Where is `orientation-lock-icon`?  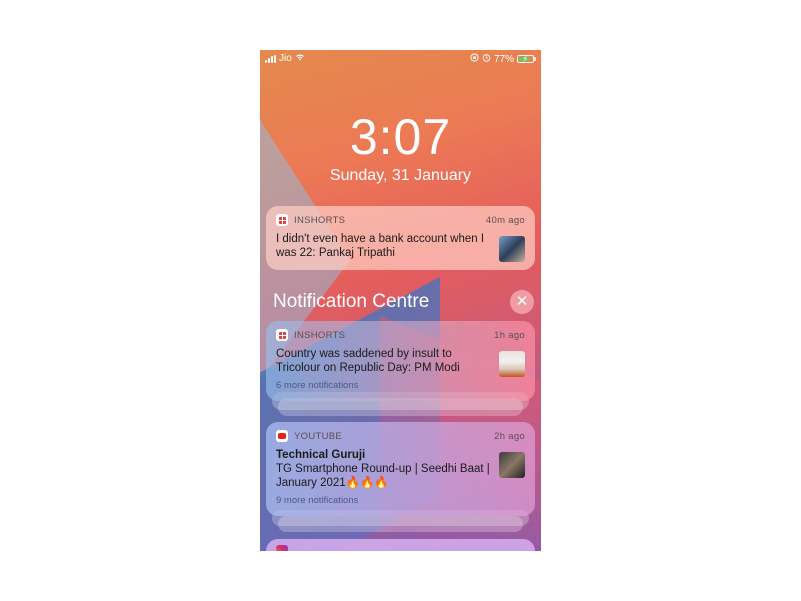 orientation-lock-icon is located at coordinates (474, 59).